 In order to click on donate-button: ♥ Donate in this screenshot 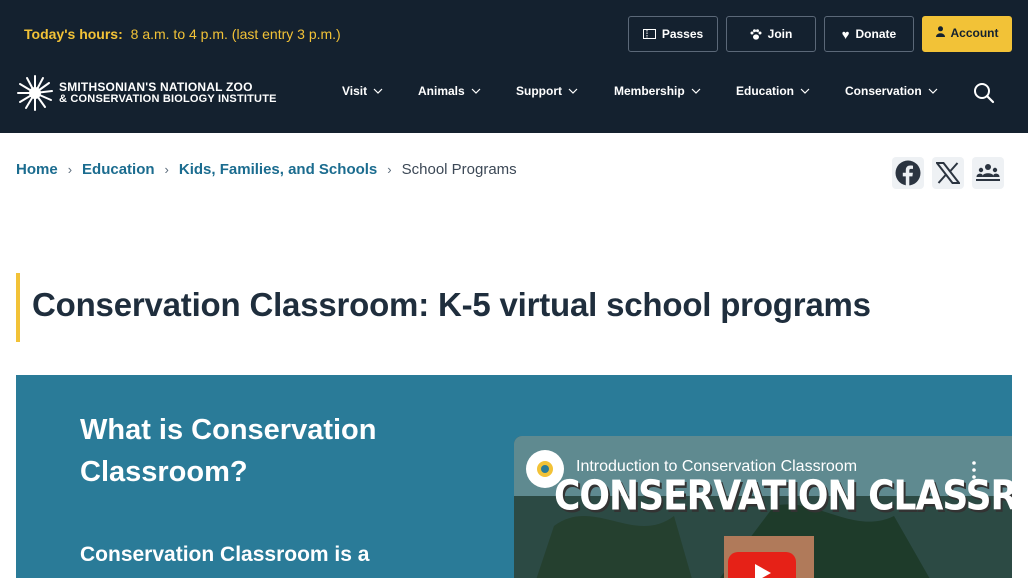, I will do `click(869, 34)`.